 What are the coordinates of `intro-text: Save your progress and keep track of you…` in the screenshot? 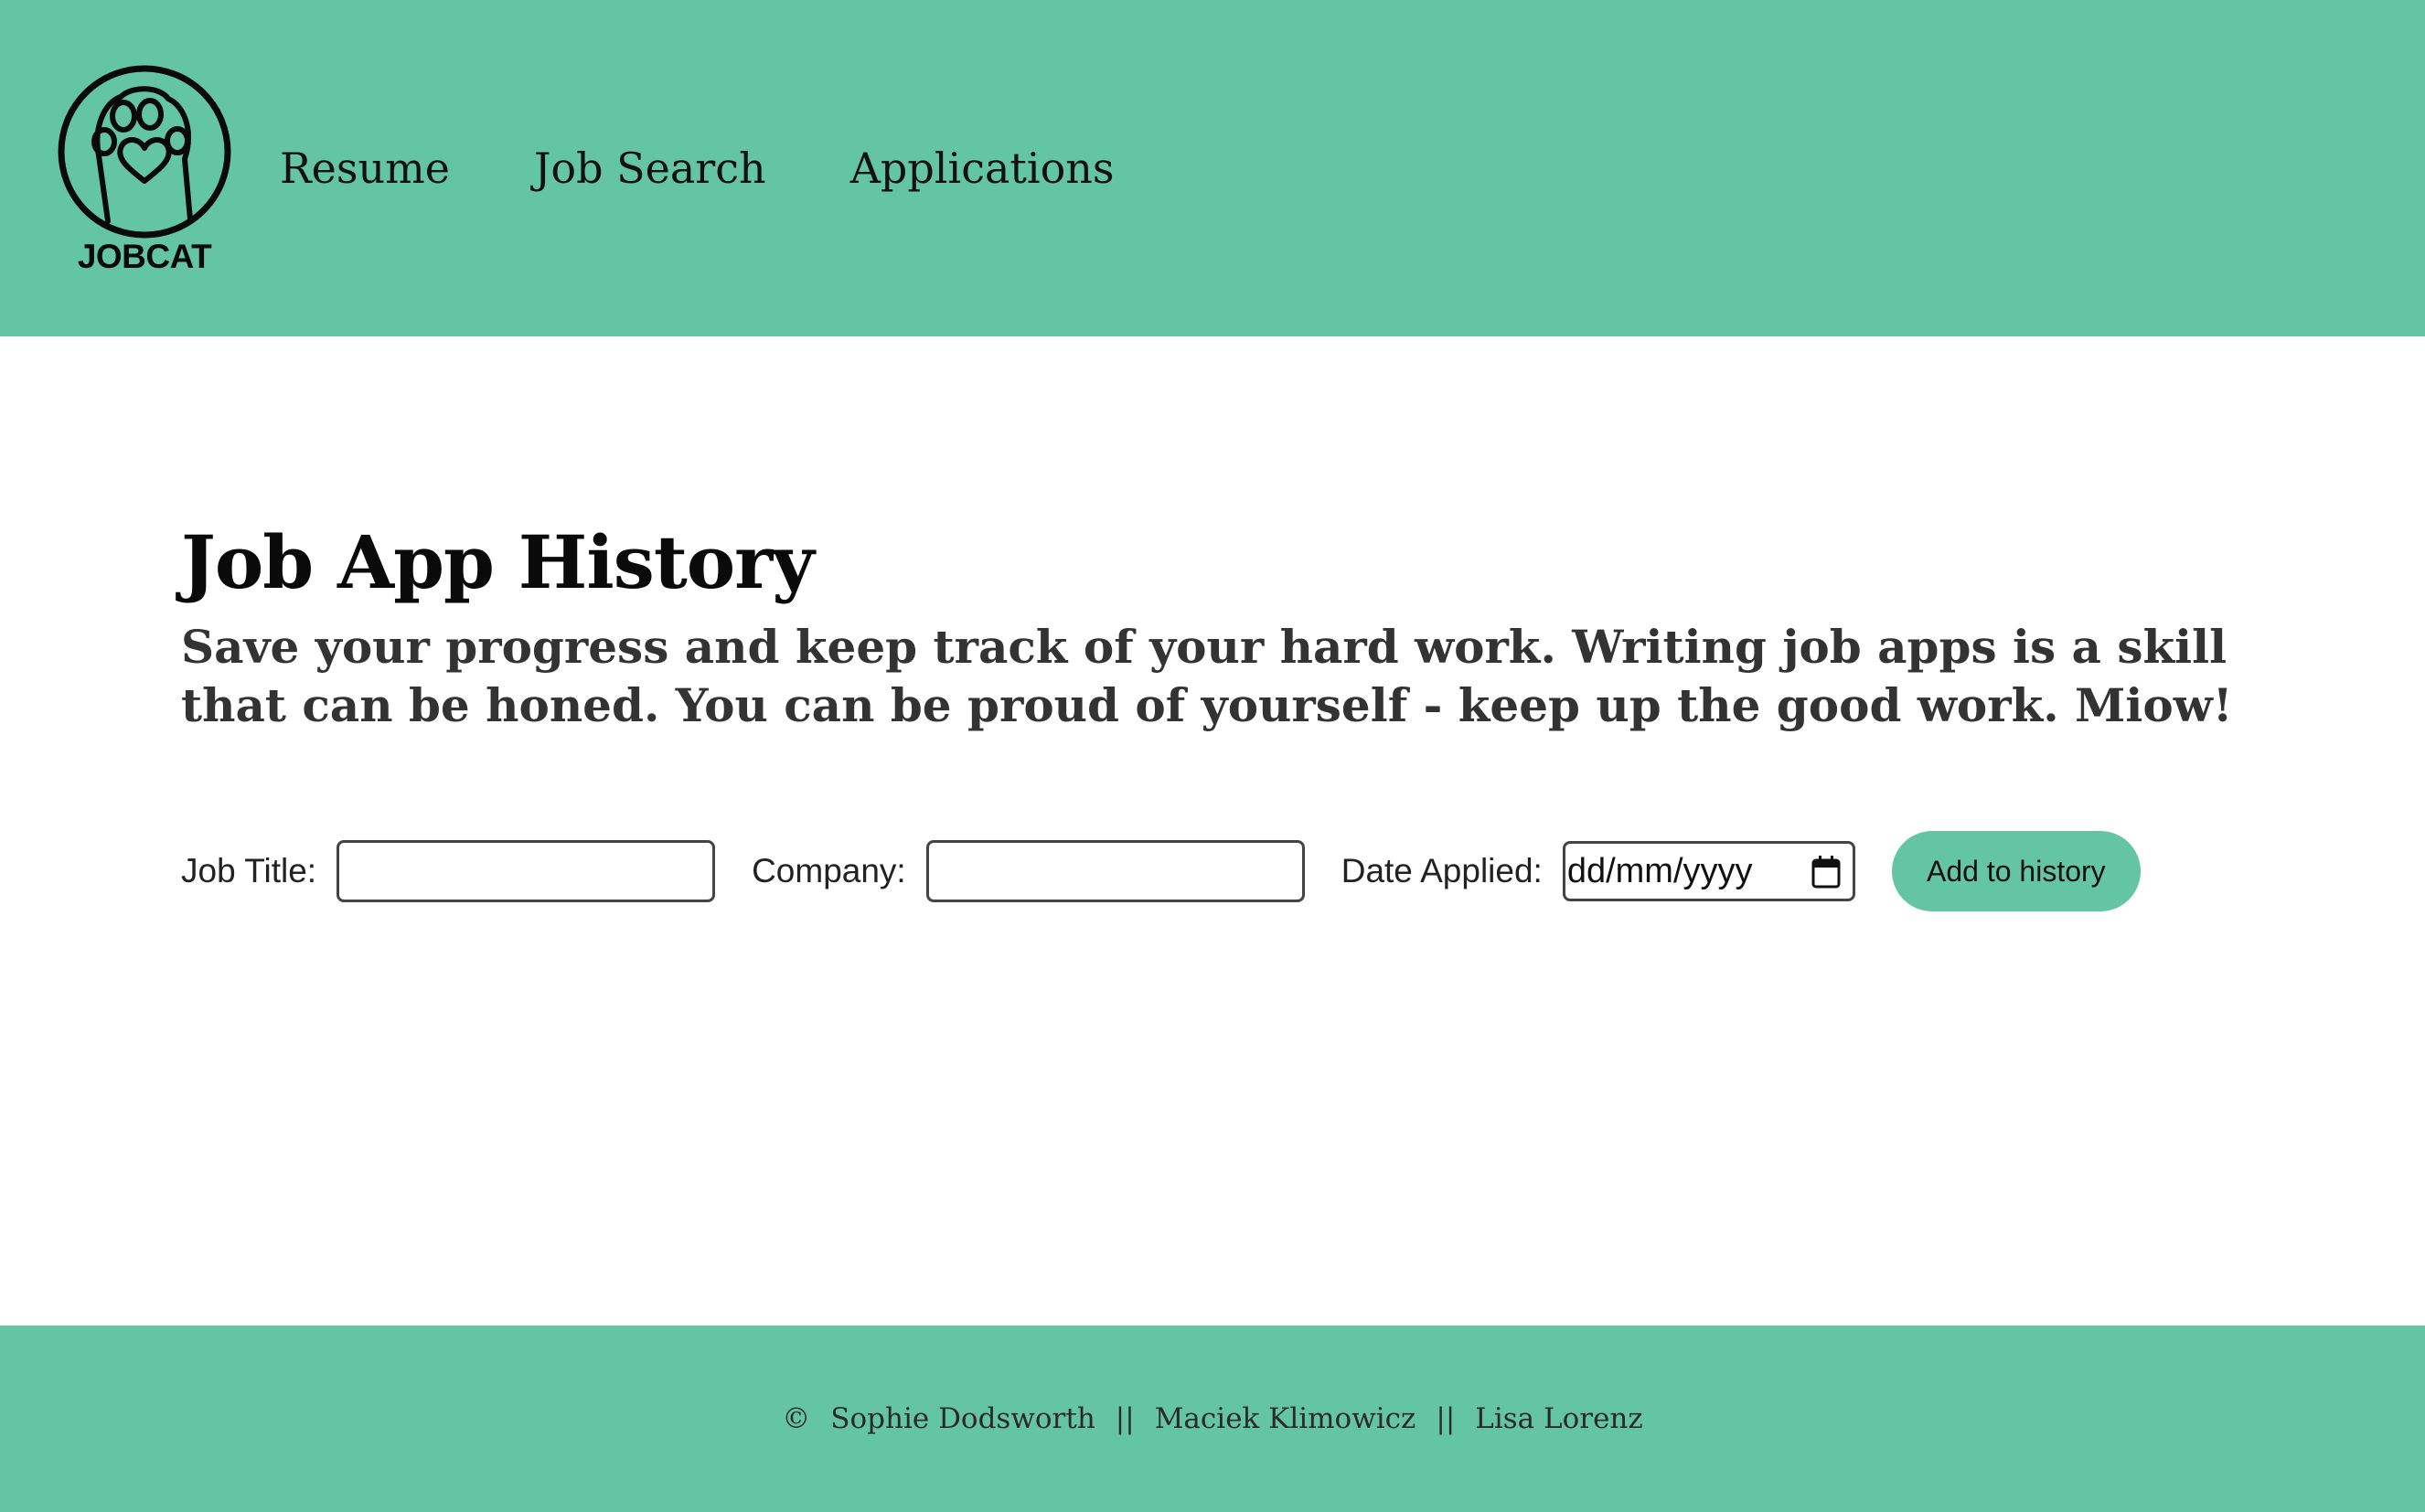 It's located at (1207, 676).